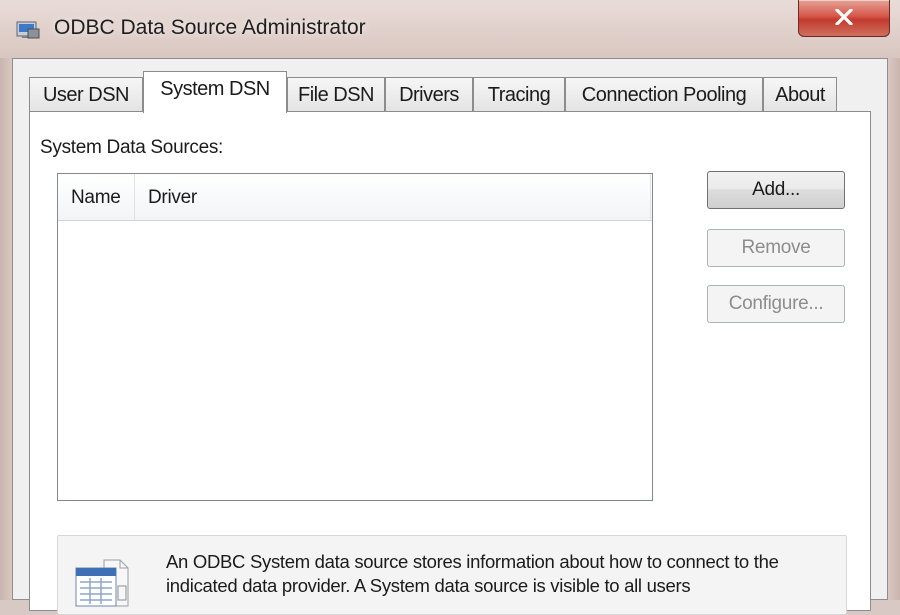 This screenshot has height=615, width=900. What do you see at coordinates (6, 329) in the screenshot?
I see `window-border-left` at bounding box center [6, 329].